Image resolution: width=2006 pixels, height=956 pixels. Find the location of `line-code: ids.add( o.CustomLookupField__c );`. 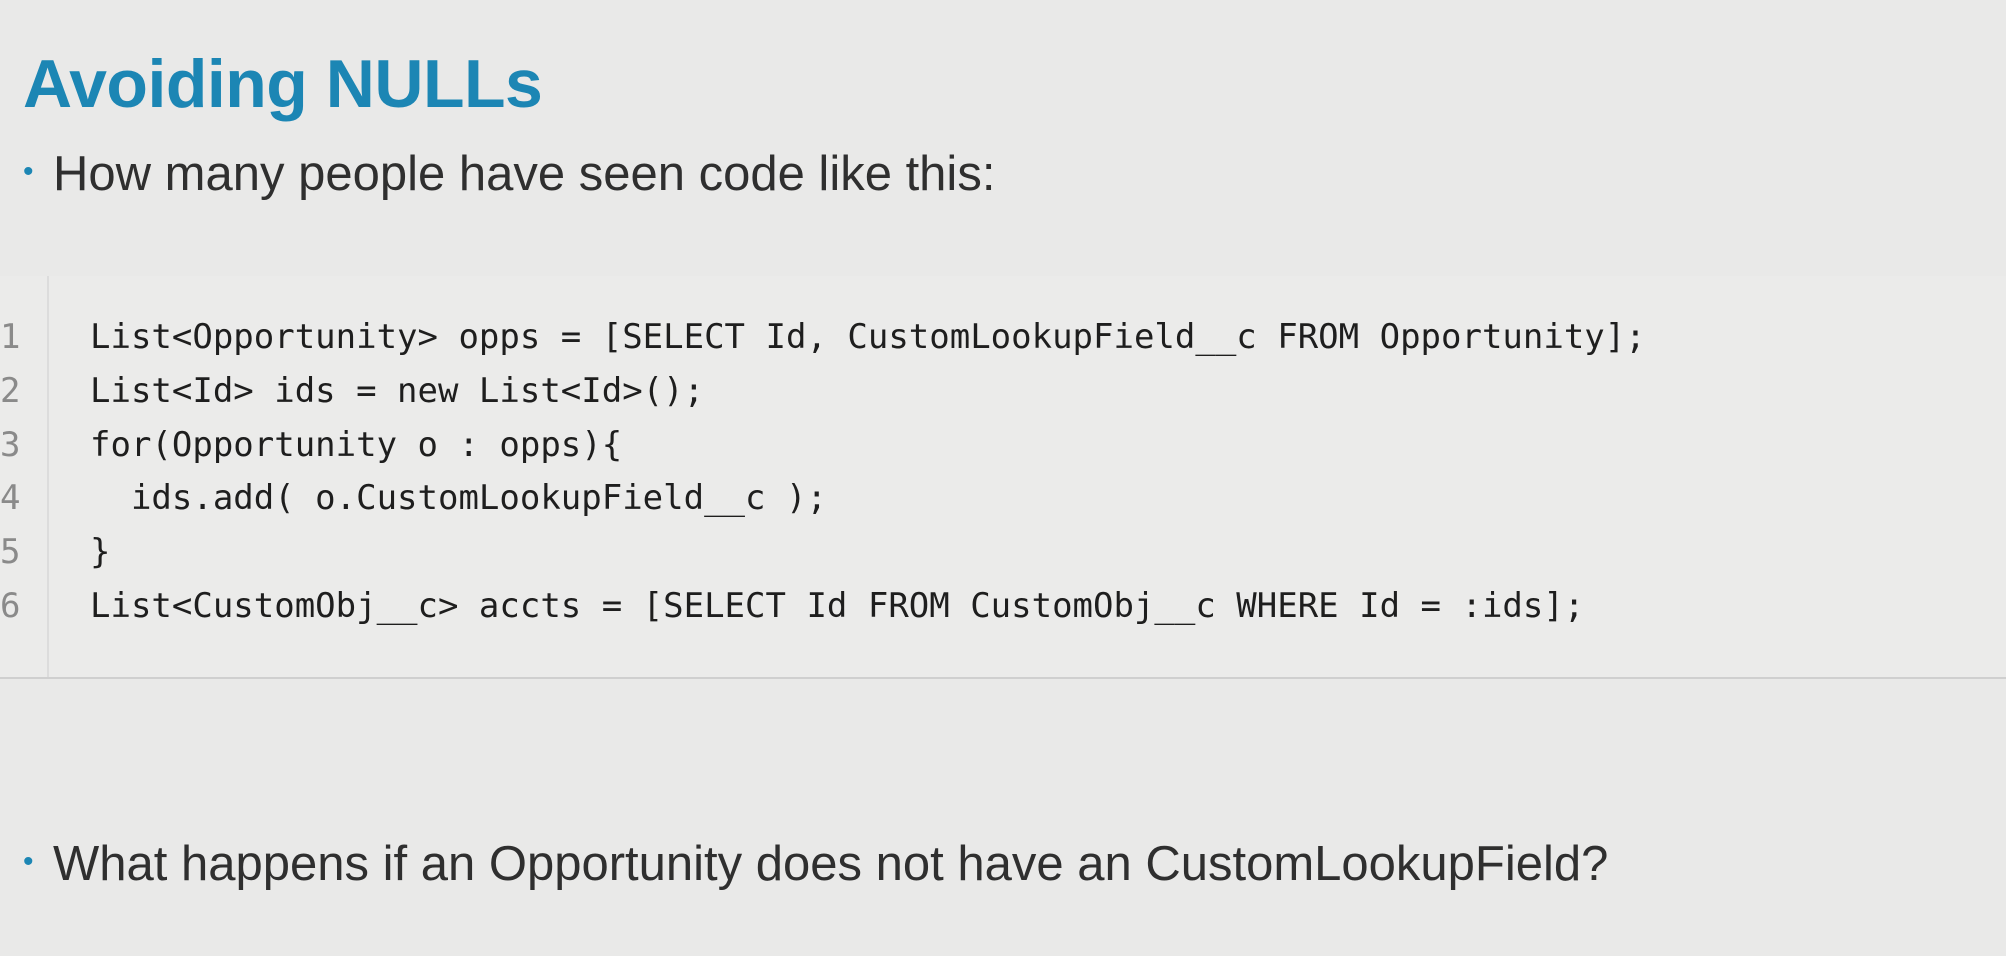

line-code: ids.add( o.CustomLookupField__c ); is located at coordinates (458, 498).